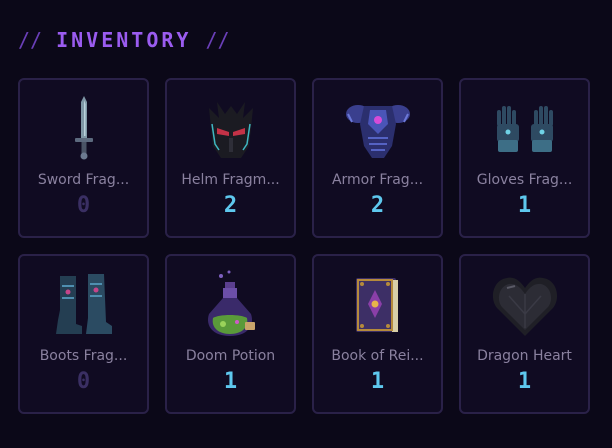  Describe the element at coordinates (231, 306) in the screenshot. I see `potion-icon` at that location.